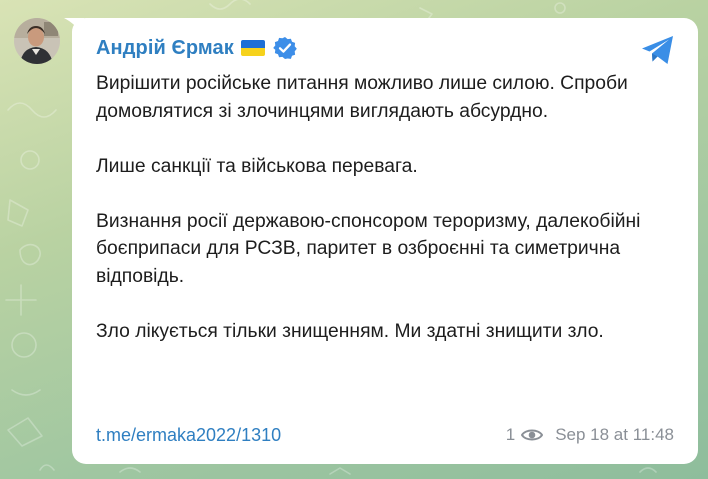 This screenshot has height=479, width=708. Describe the element at coordinates (614, 434) in the screenshot. I see `timestamp: Sep 18 at 11:48` at that location.